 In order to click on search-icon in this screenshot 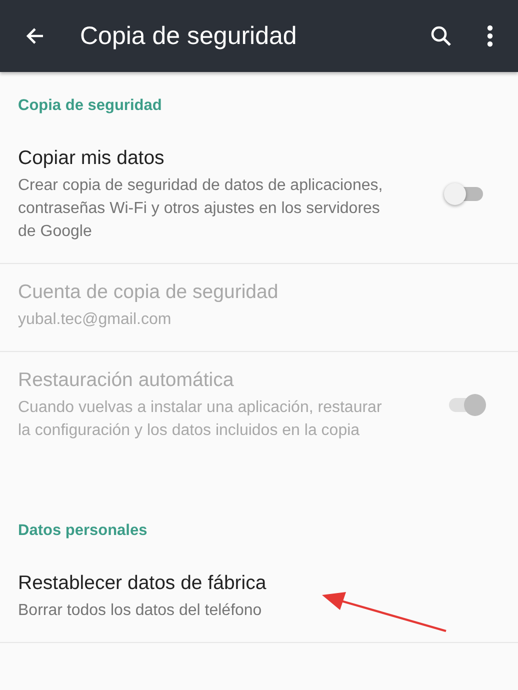, I will do `click(441, 36)`.